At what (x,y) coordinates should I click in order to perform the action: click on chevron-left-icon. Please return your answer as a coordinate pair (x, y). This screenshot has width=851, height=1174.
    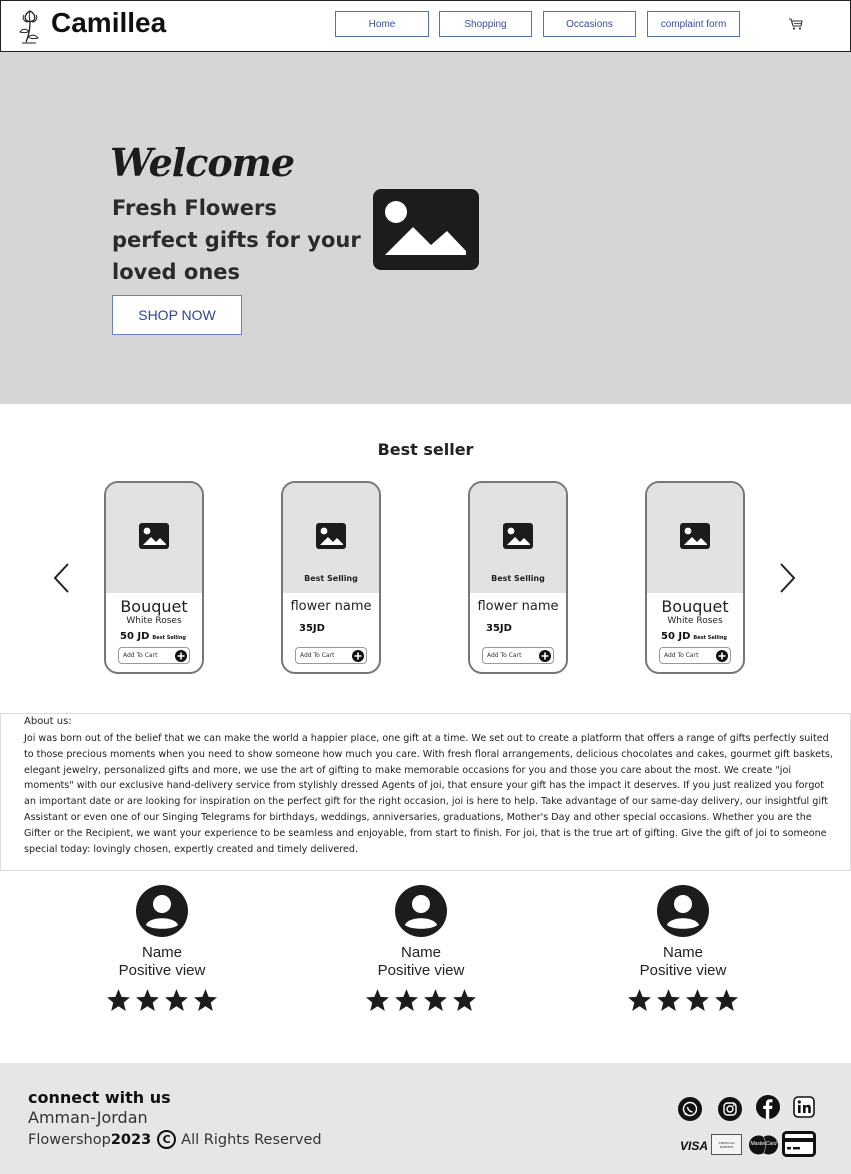
    Looking at the image, I should click on (61, 578).